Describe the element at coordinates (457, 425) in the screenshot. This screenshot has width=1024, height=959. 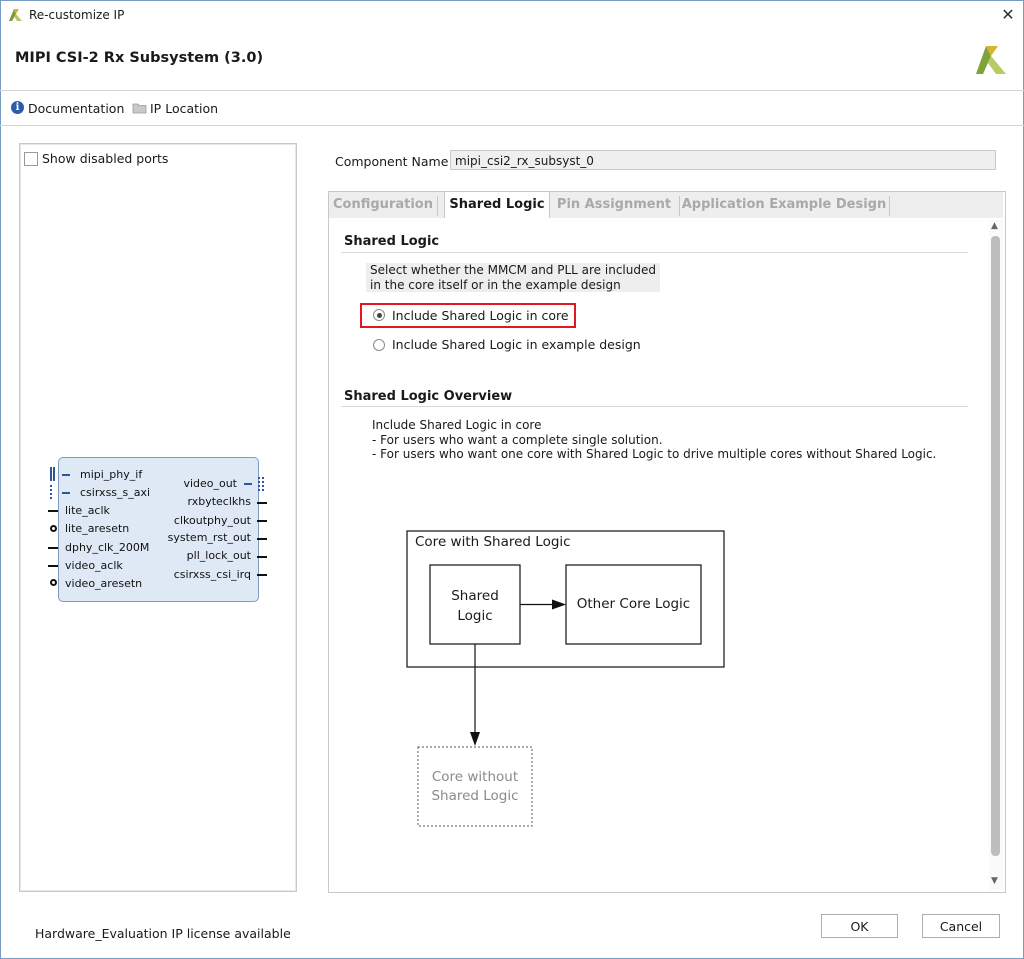
I see `overview-line: Include Shared Logic in core` at that location.